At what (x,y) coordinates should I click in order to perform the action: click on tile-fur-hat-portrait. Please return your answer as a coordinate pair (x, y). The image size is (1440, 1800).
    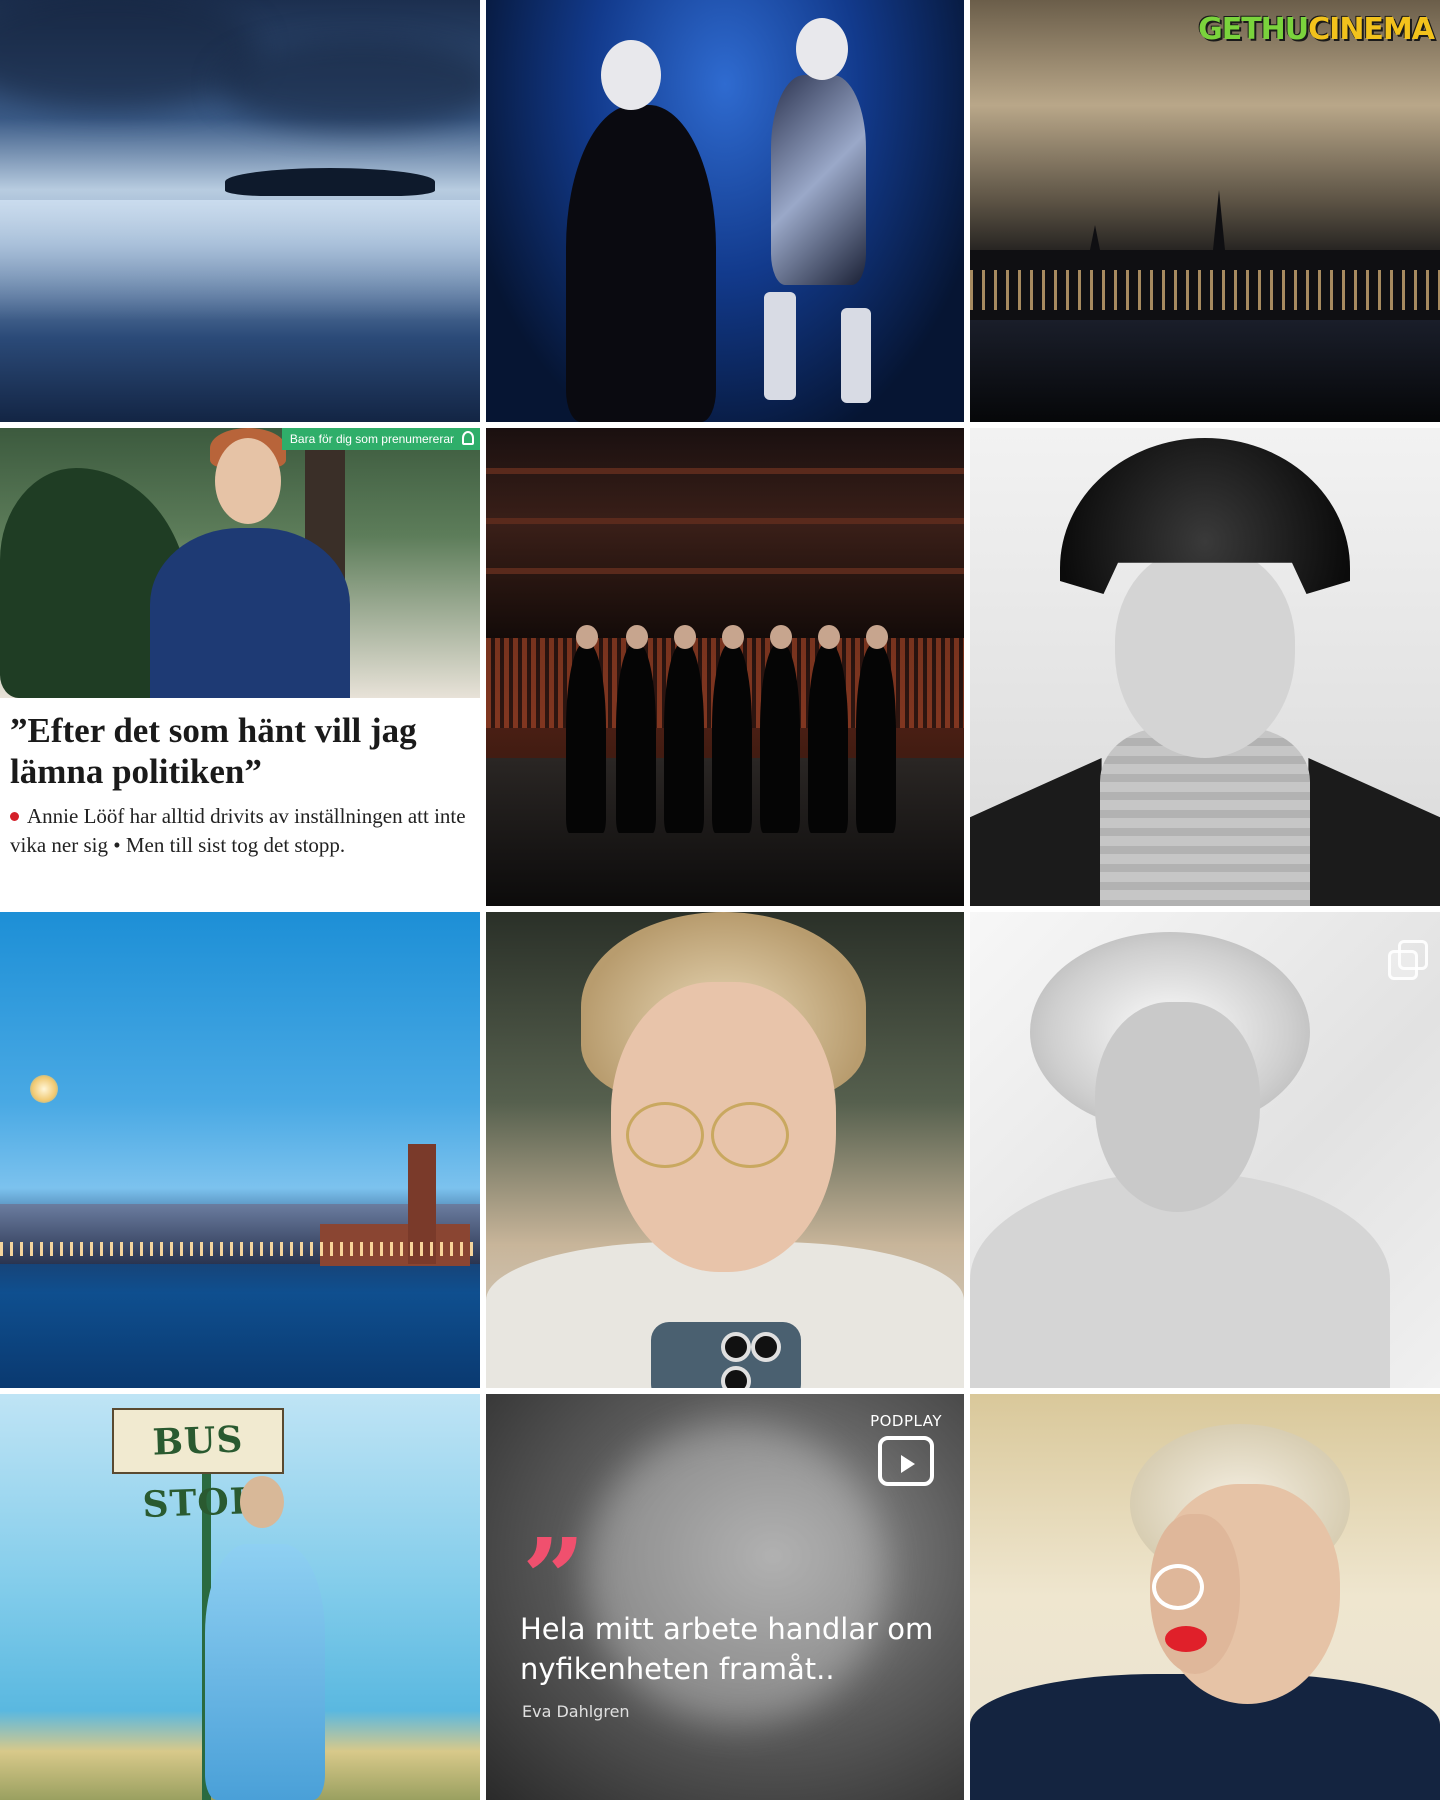
    Looking at the image, I should click on (1205, 667).